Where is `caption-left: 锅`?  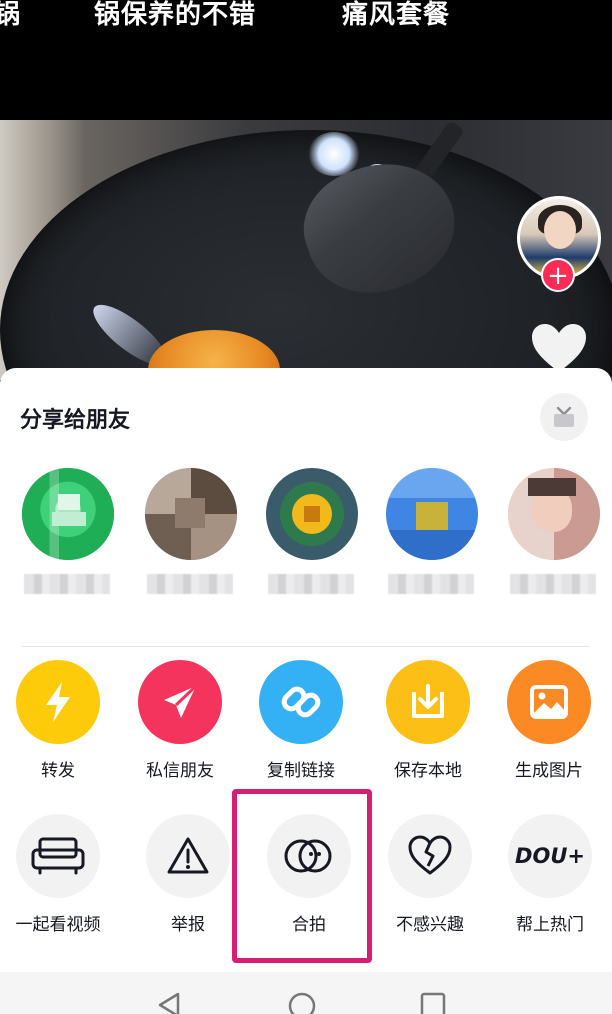
caption-left: 锅 is located at coordinates (11, 15).